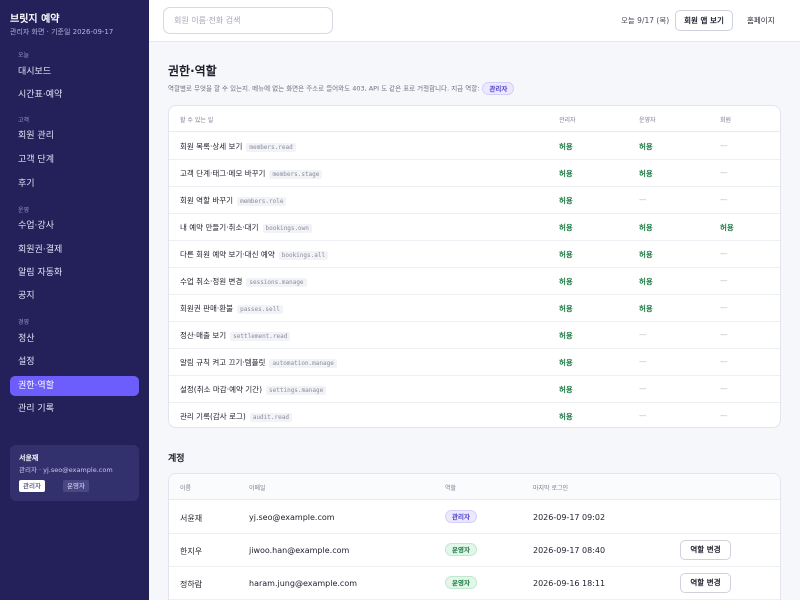  What do you see at coordinates (270, 417) in the screenshot?
I see `permission-code: audit.read` at bounding box center [270, 417].